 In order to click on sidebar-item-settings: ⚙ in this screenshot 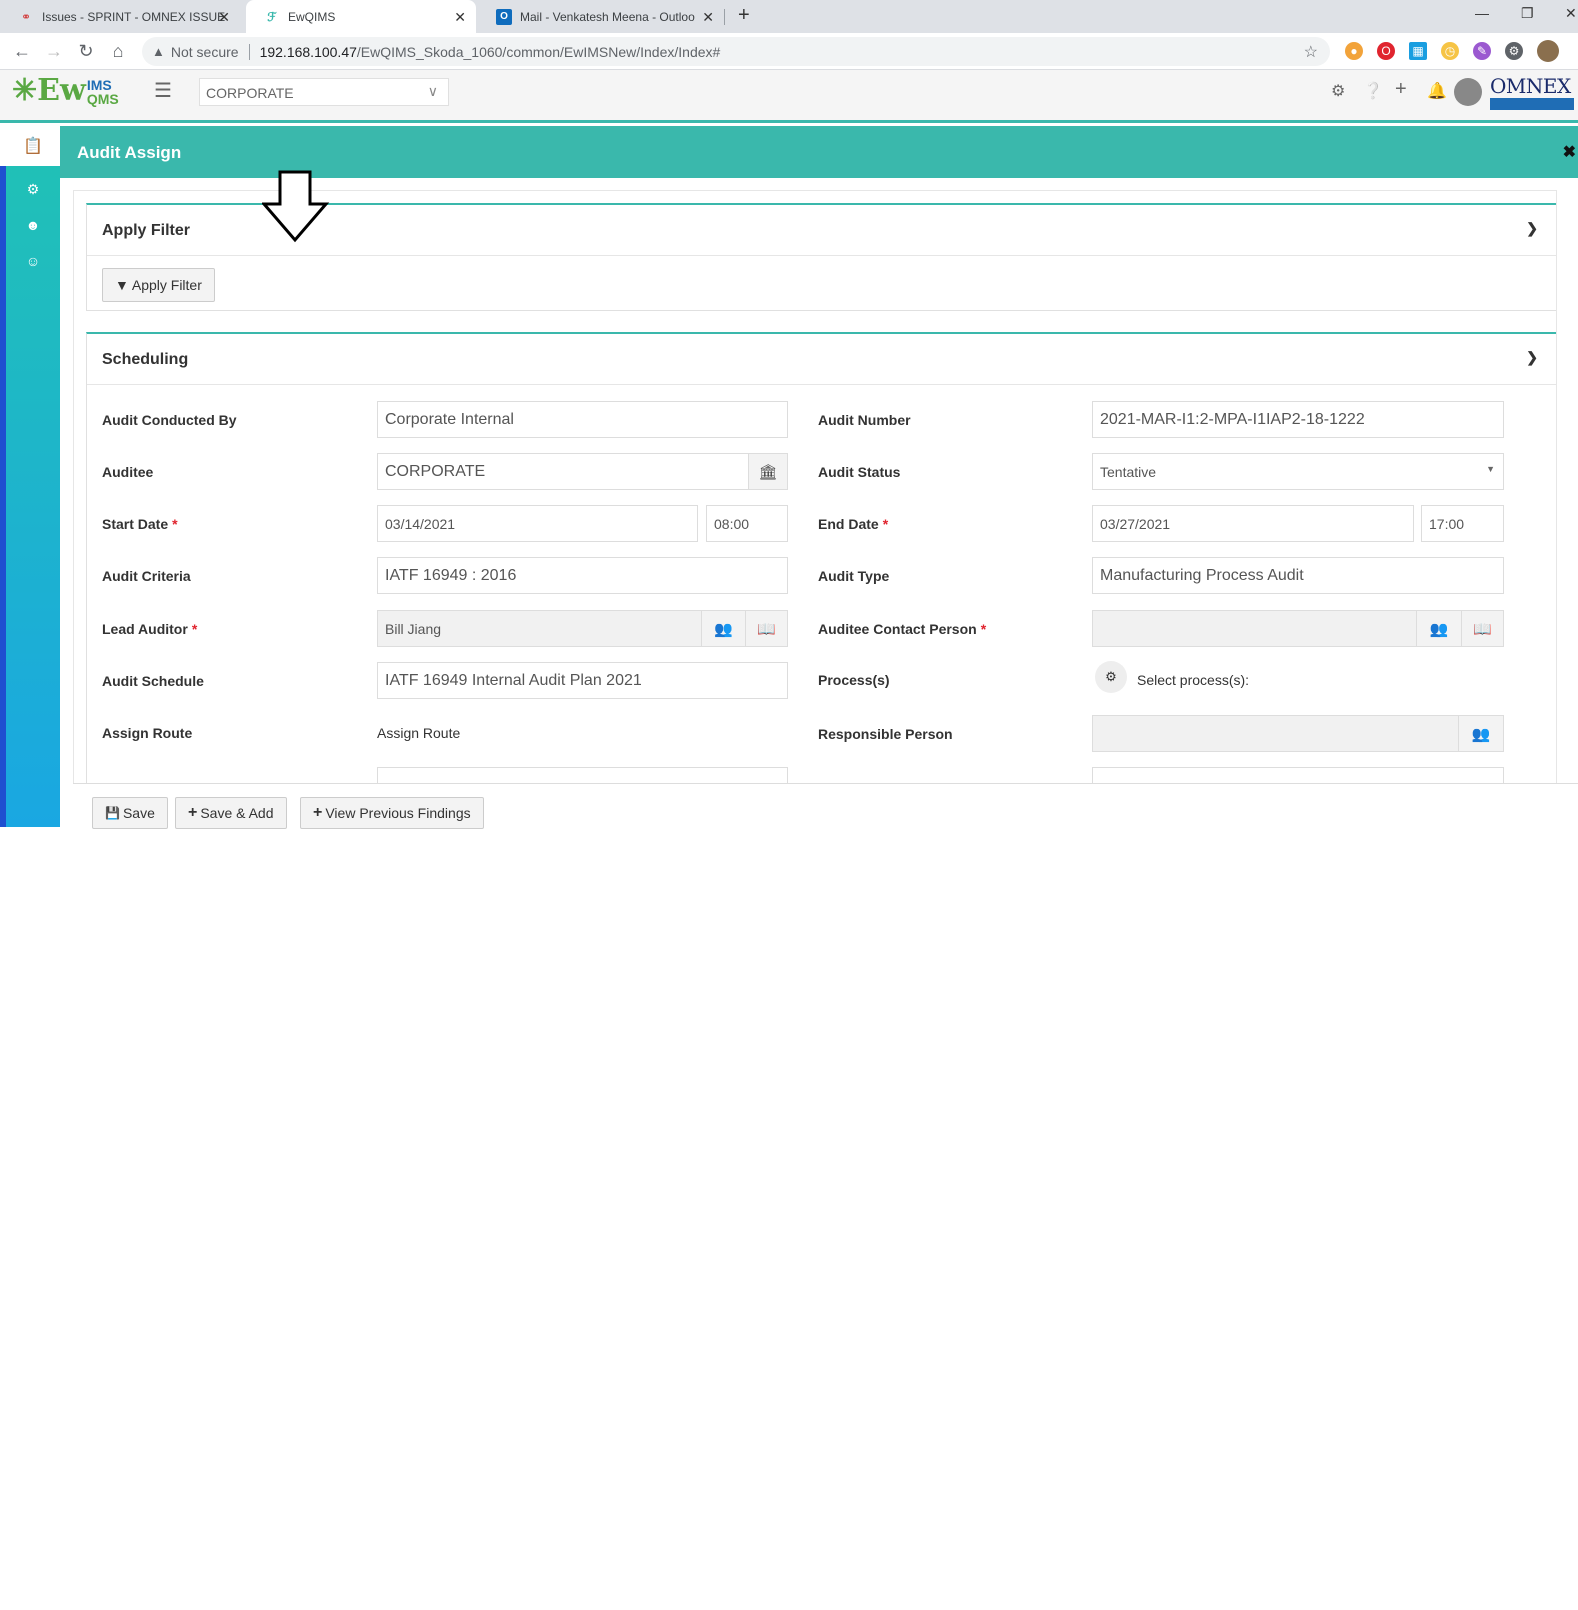, I will do `click(33, 189)`.